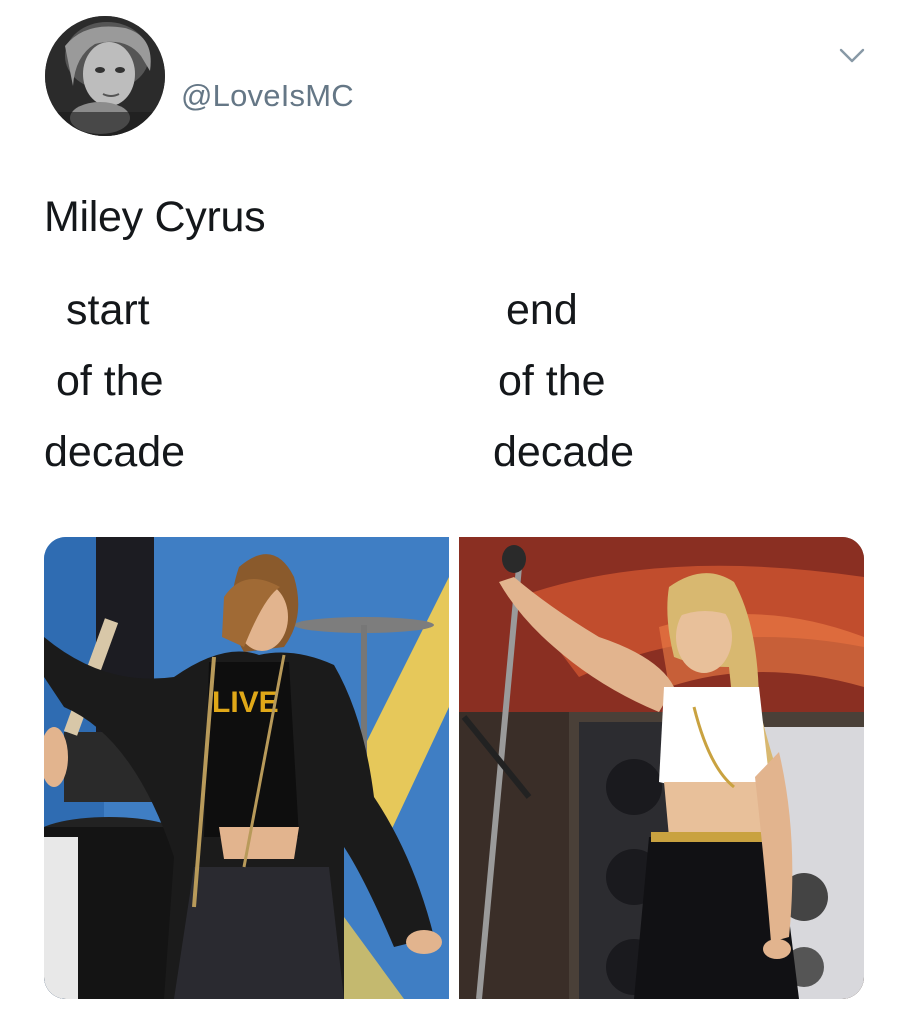 The width and height of the screenshot is (908, 1024). What do you see at coordinates (245, 702) in the screenshot?
I see `svg-text: LIVE` at bounding box center [245, 702].